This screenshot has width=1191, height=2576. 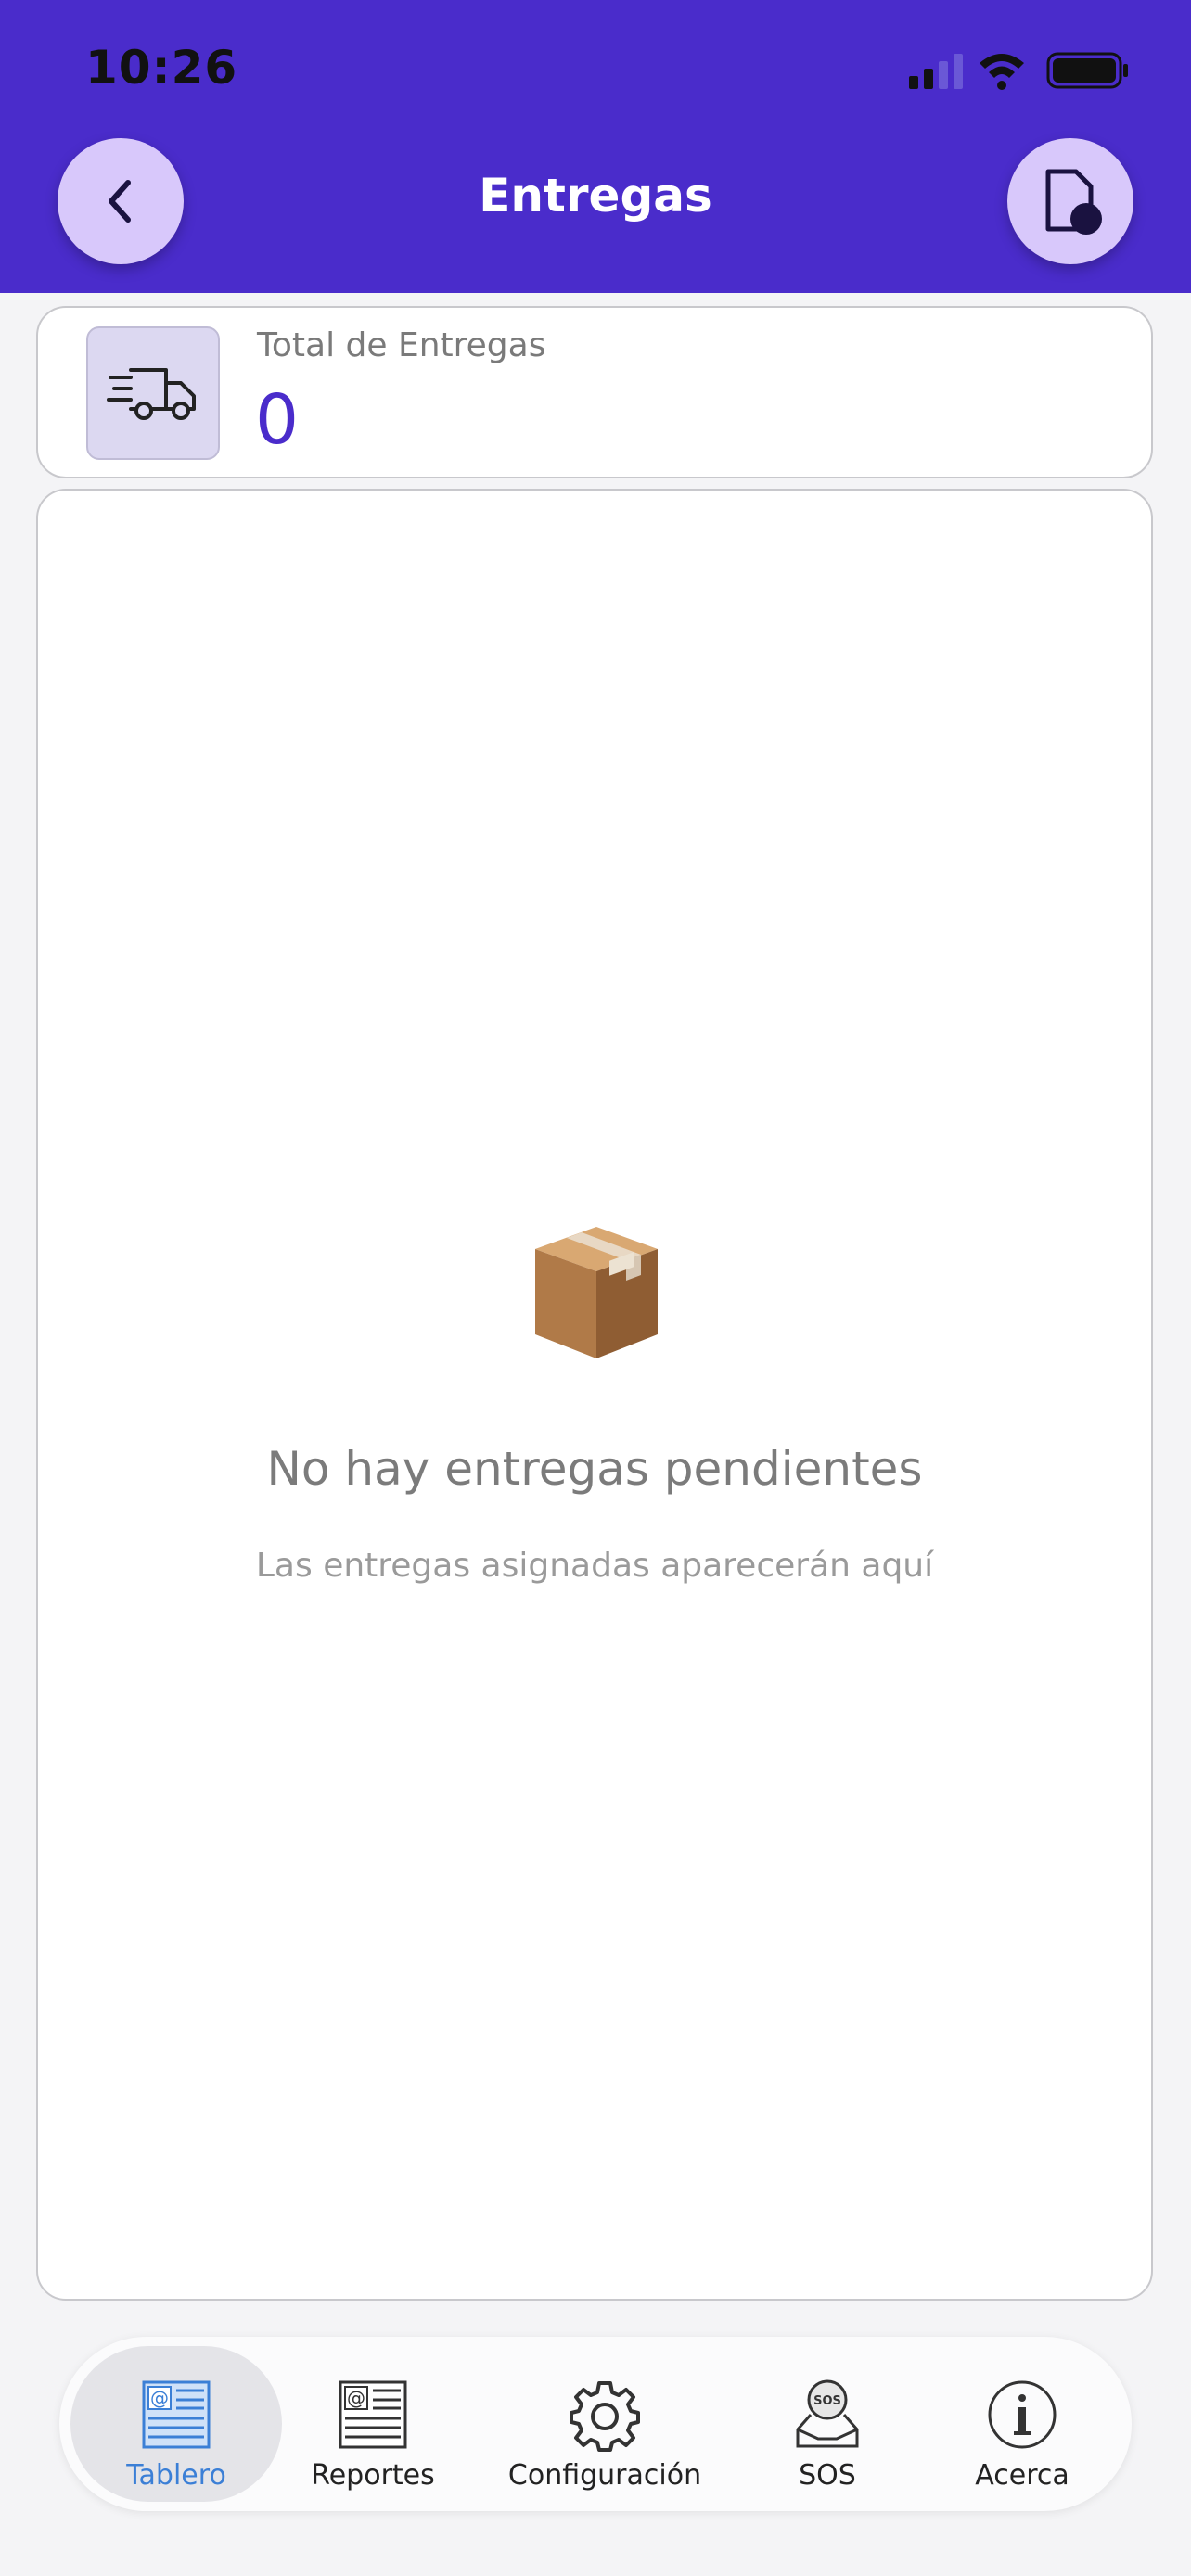 What do you see at coordinates (373, 2475) in the screenshot?
I see `tab-label: Reportes` at bounding box center [373, 2475].